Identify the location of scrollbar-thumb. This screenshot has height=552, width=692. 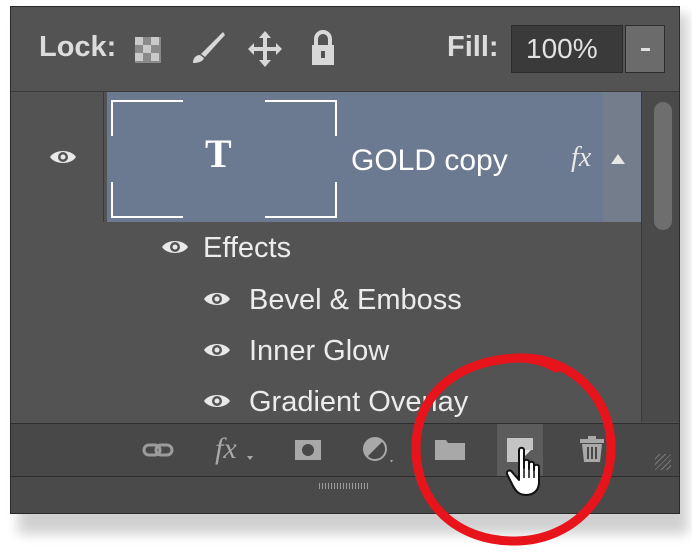
(663, 166).